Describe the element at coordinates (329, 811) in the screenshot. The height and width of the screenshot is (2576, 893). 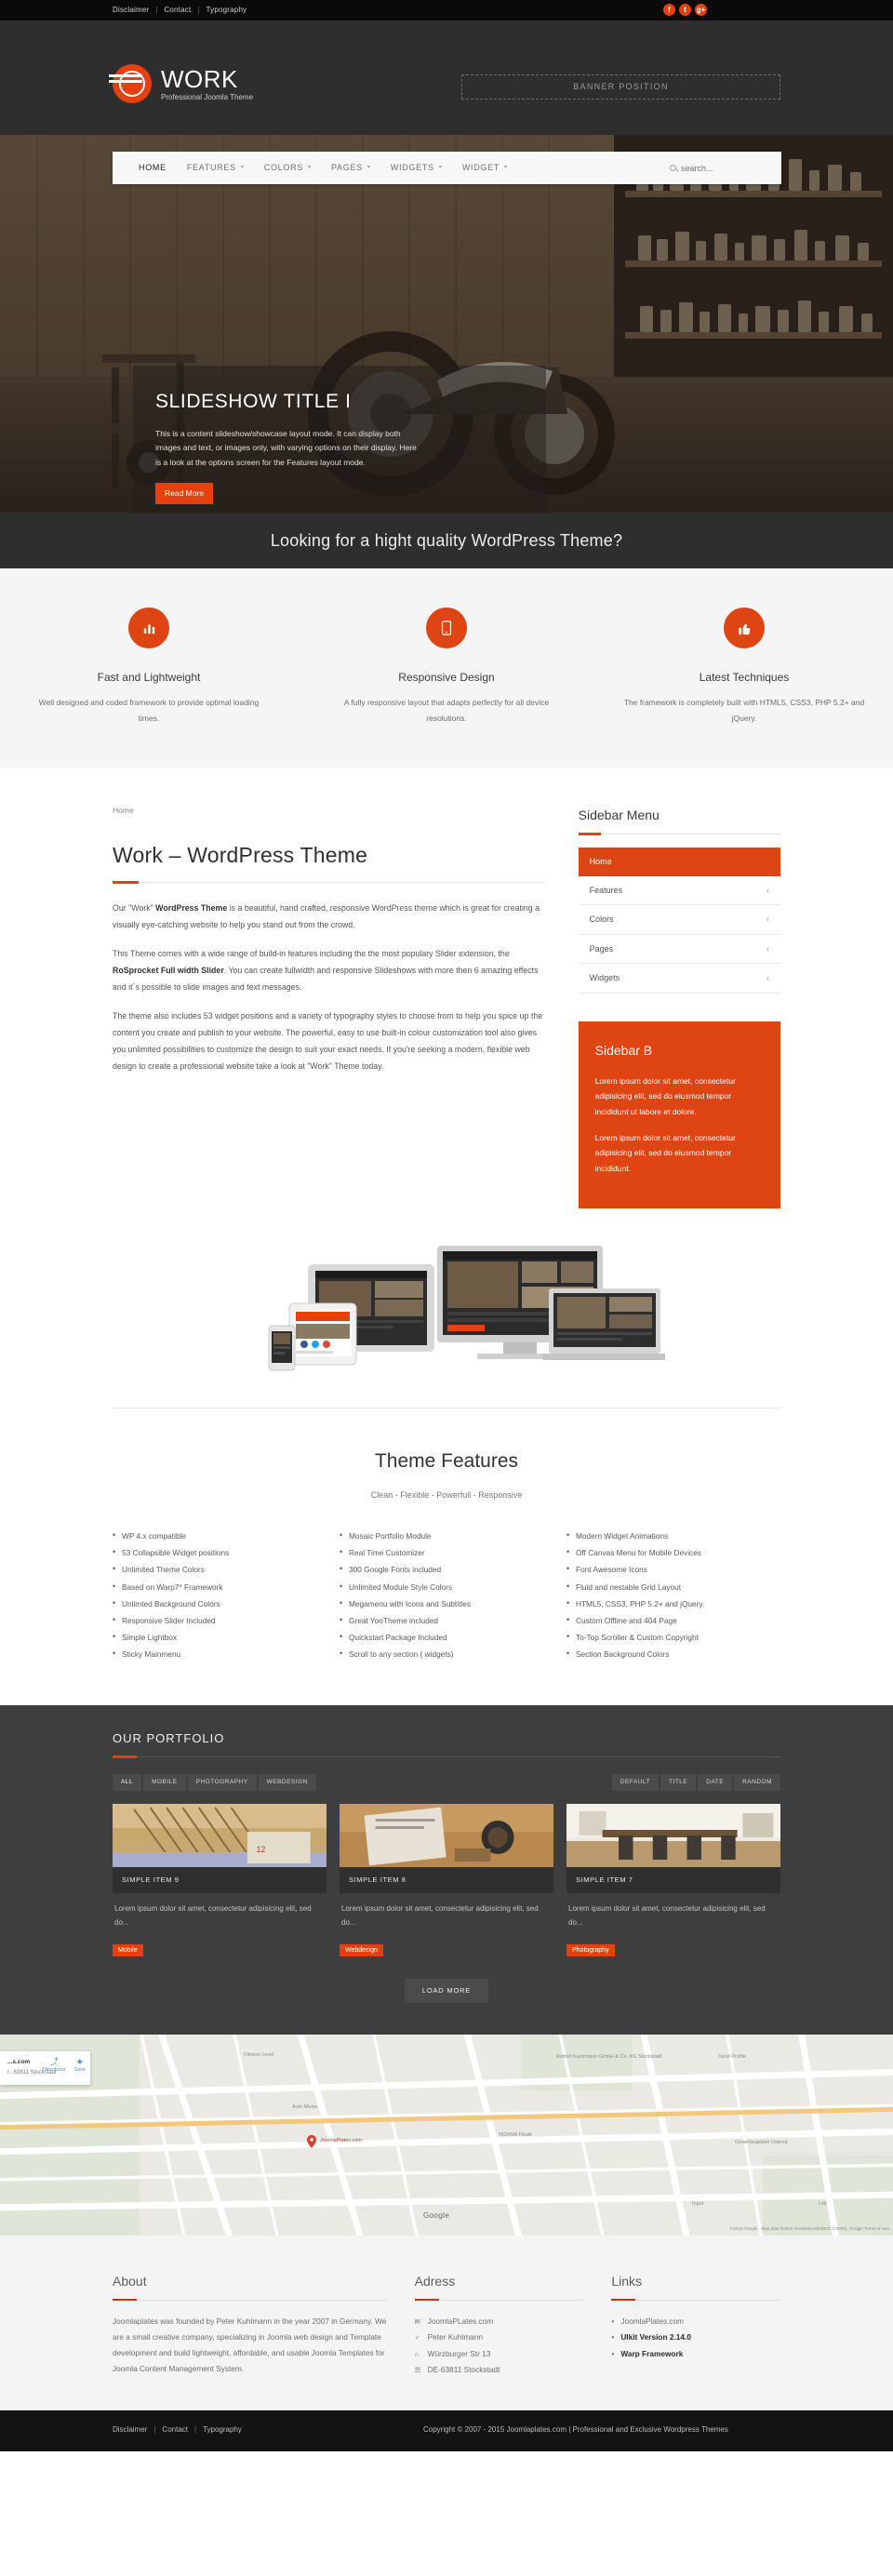
I see `breadcrumb: Home` at that location.